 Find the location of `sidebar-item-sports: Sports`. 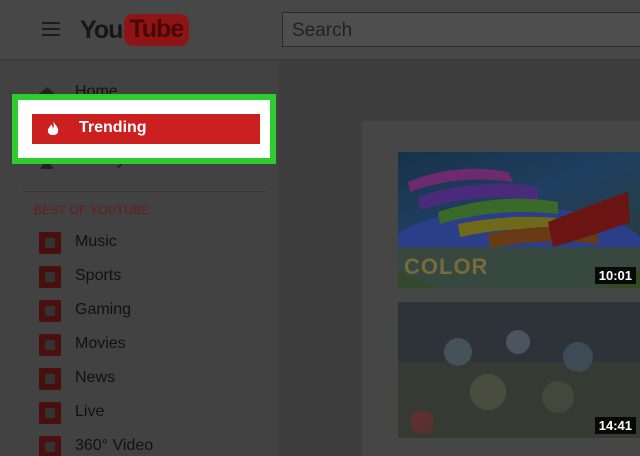

sidebar-item-sports: Sports is located at coordinates (145, 277).